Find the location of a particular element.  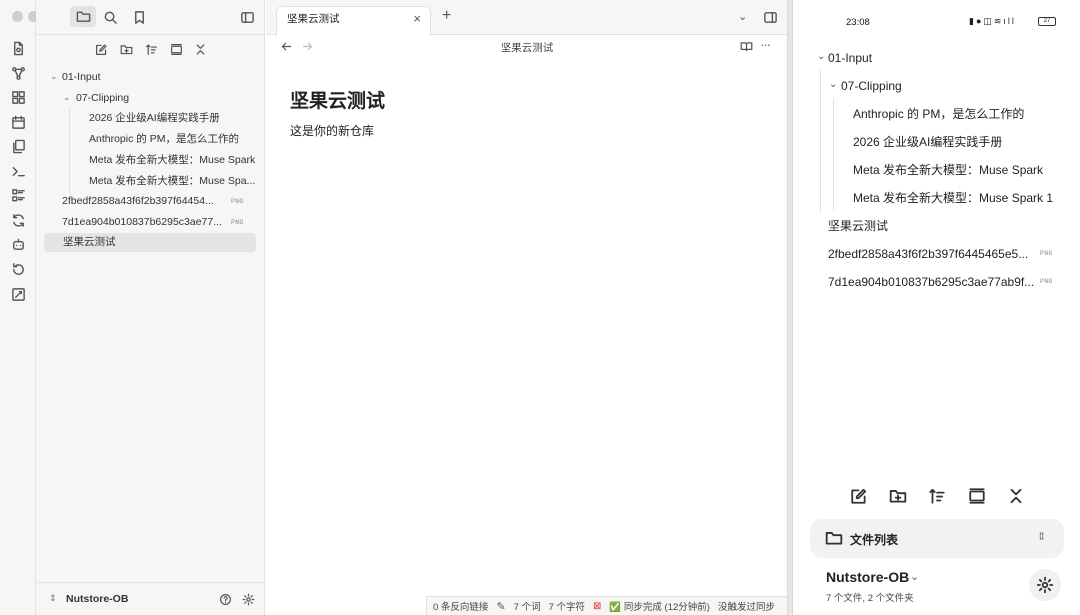

terminal-icon is located at coordinates (18, 171).